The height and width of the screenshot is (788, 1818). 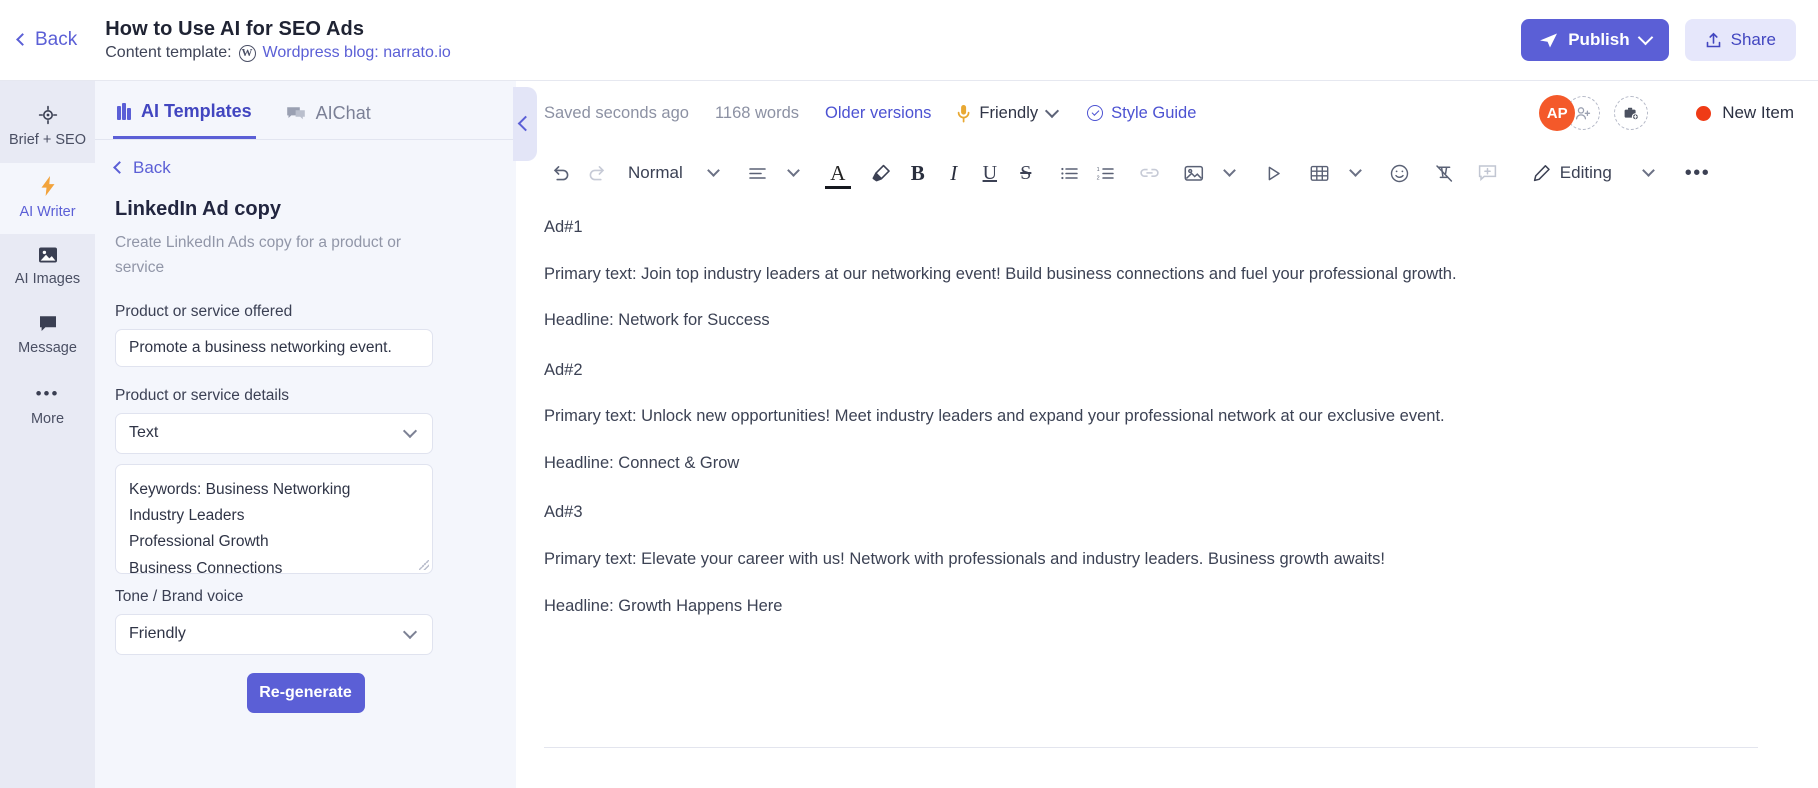 I want to click on sidebar-item-ai-images: AI Images, so click(x=47, y=268).